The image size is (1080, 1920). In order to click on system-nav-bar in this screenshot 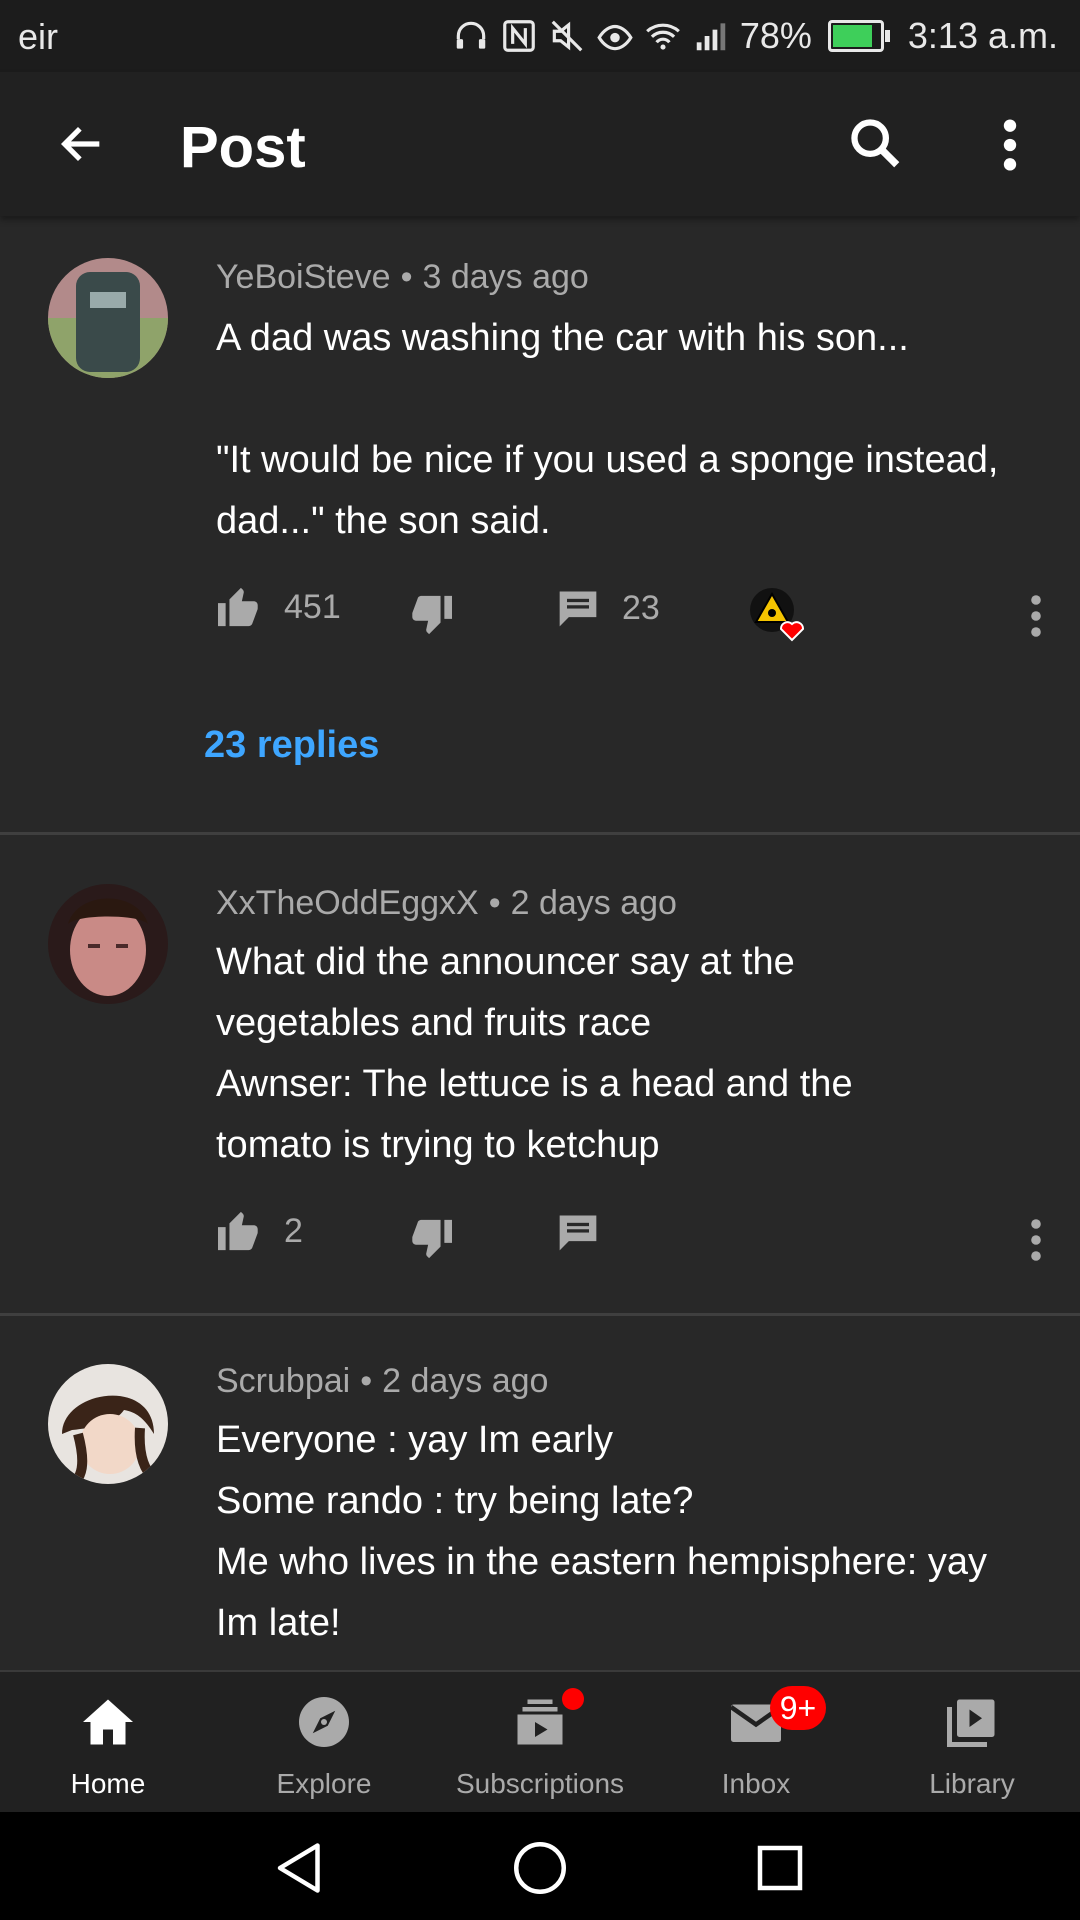, I will do `click(540, 1866)`.